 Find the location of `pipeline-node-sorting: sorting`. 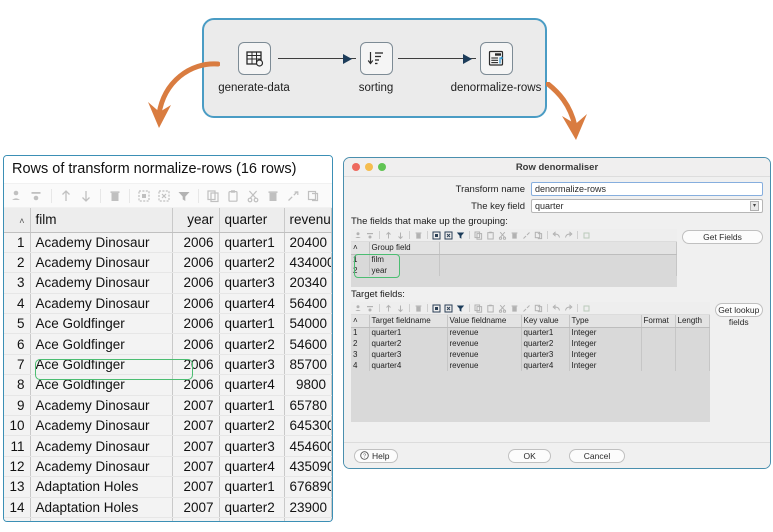

pipeline-node-sorting: sorting is located at coordinates (376, 68).